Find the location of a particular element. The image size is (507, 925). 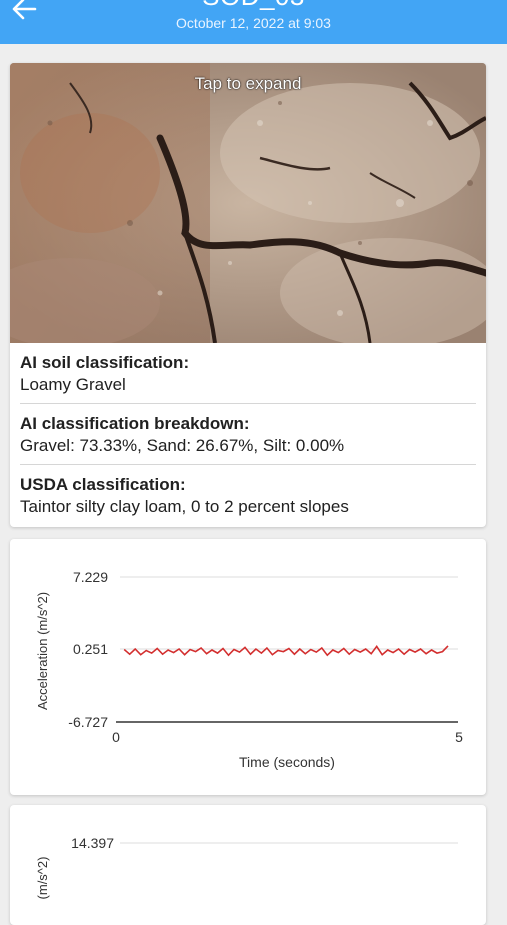

y-tick-label: 7.229 is located at coordinates (90, 577).